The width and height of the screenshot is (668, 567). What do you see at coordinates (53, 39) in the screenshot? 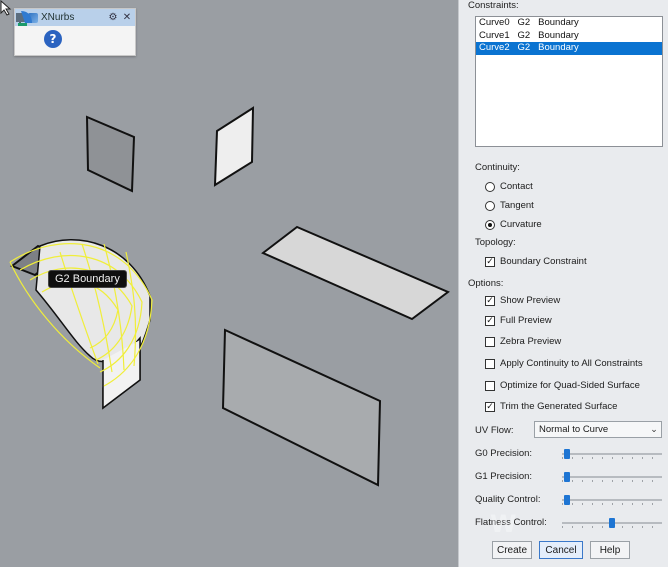
I see `help-icon: ?` at bounding box center [53, 39].